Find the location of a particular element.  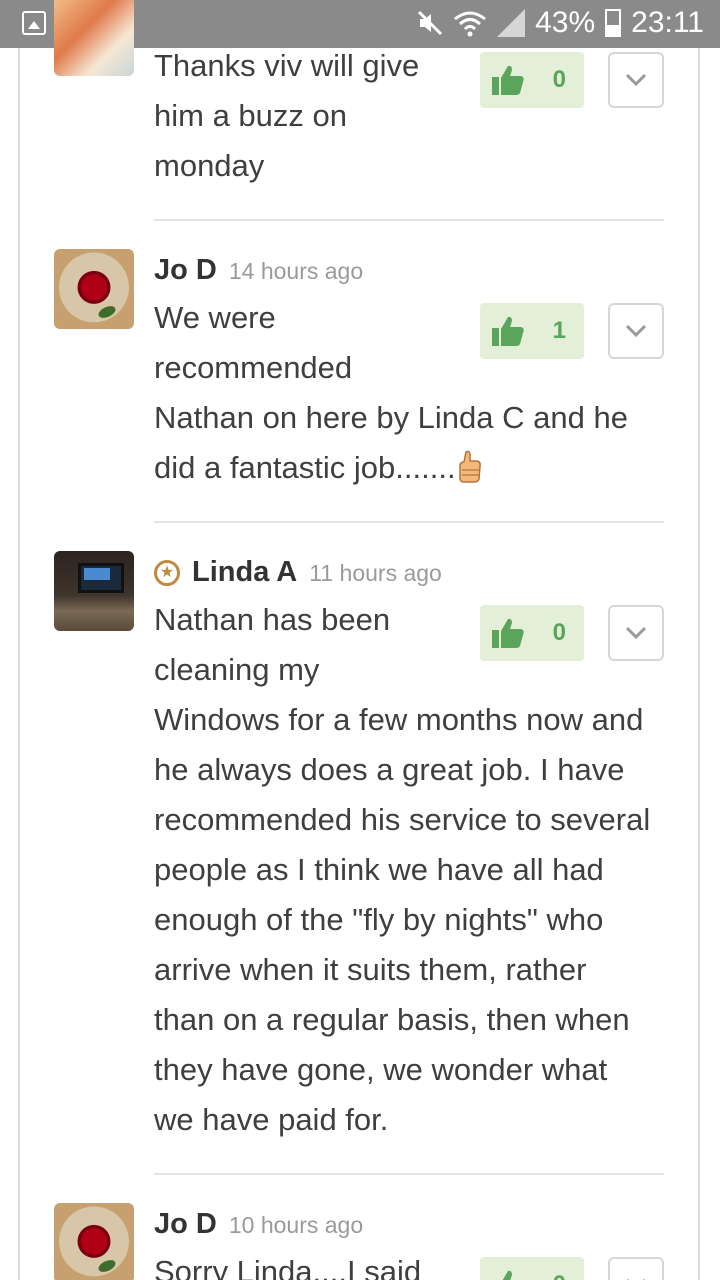

like-button: 0 is located at coordinates (532, 1268).